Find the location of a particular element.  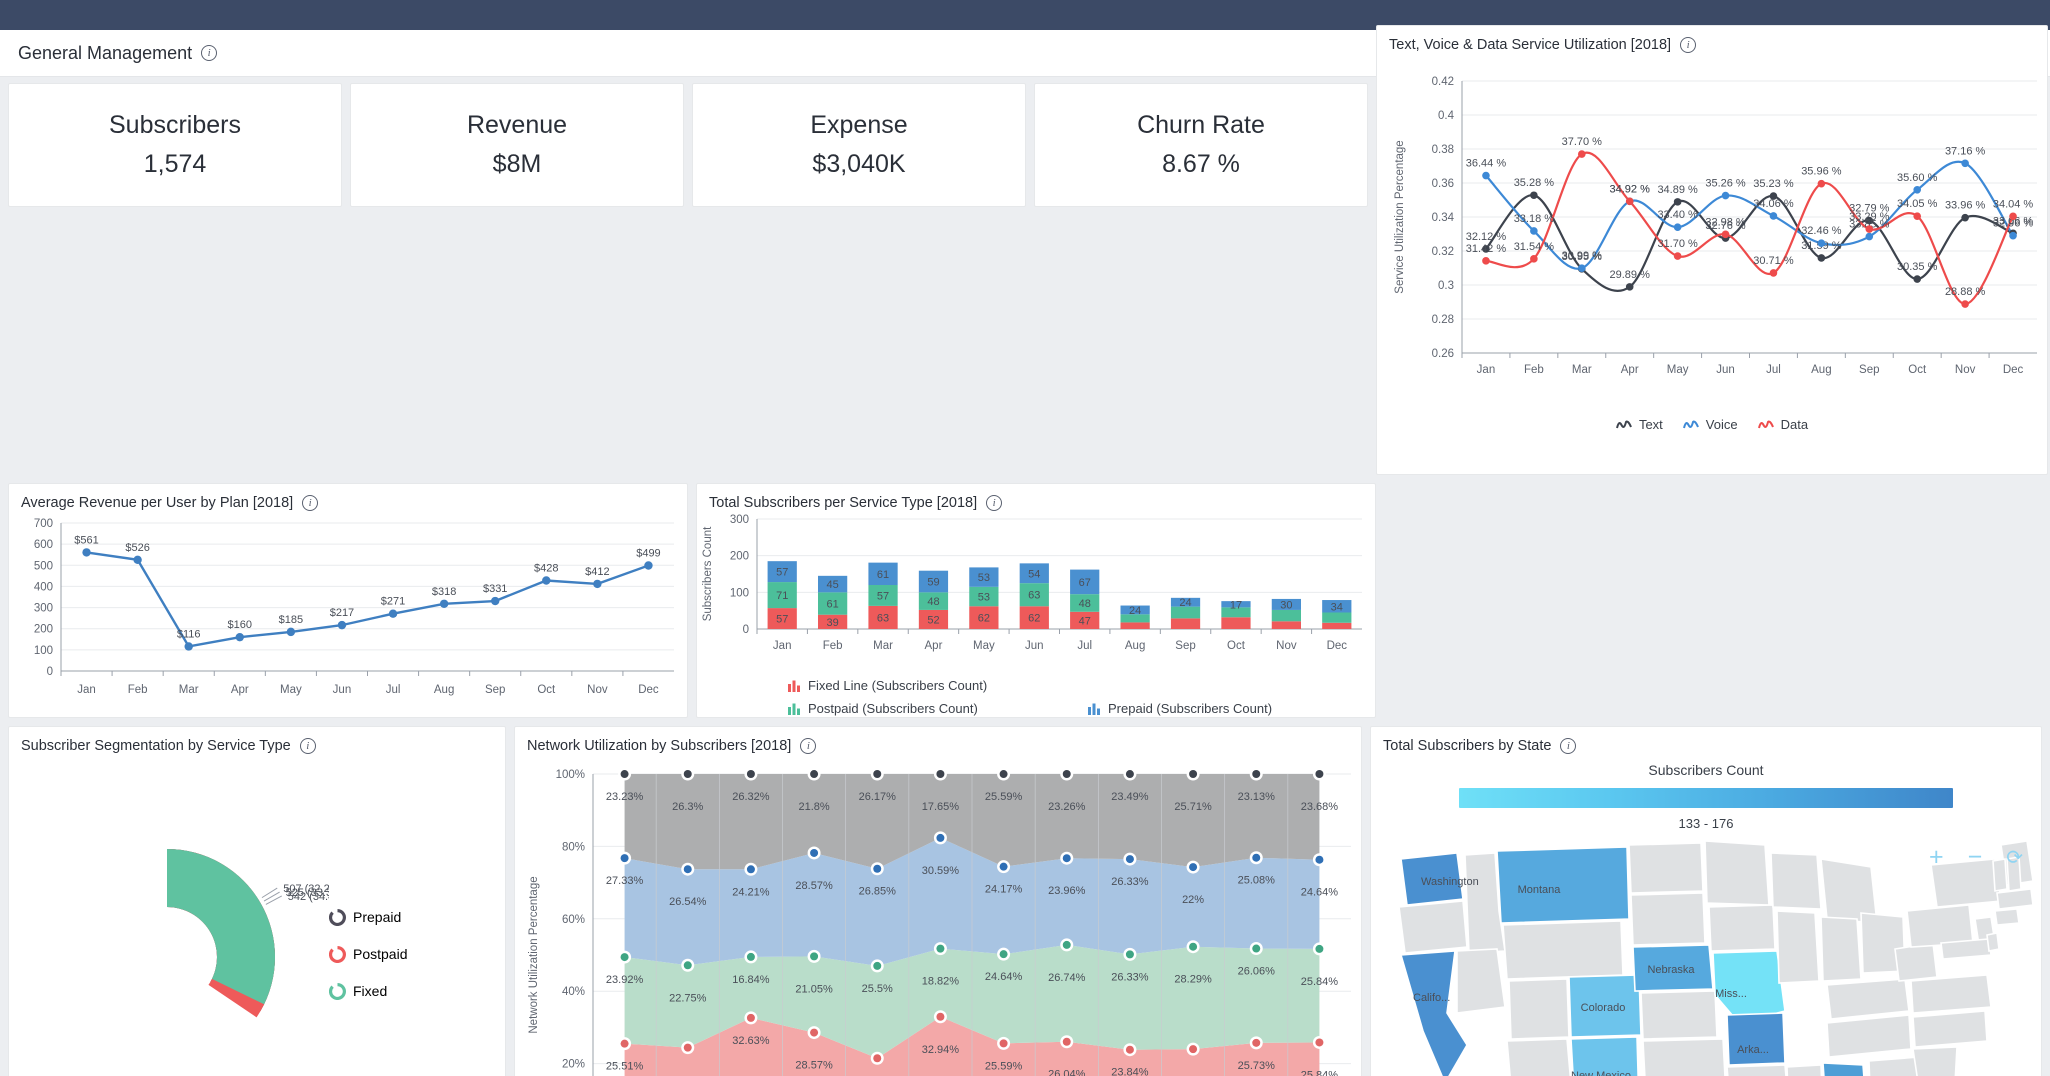

map-state-ar is located at coordinates (1756, 1039).